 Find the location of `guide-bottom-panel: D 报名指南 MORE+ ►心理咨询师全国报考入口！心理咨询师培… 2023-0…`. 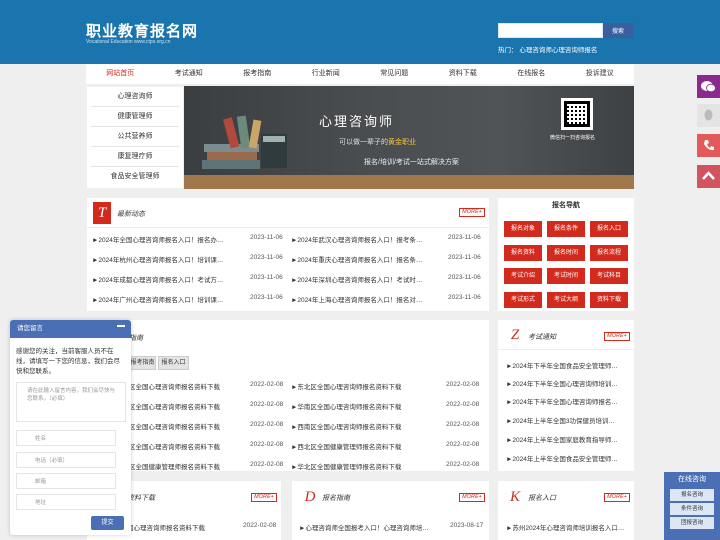

guide-bottom-panel: D 报名指南 MORE+ ►心理咨询师全国报考入口！心理咨询师培… 2023-0… is located at coordinates (390, 510).